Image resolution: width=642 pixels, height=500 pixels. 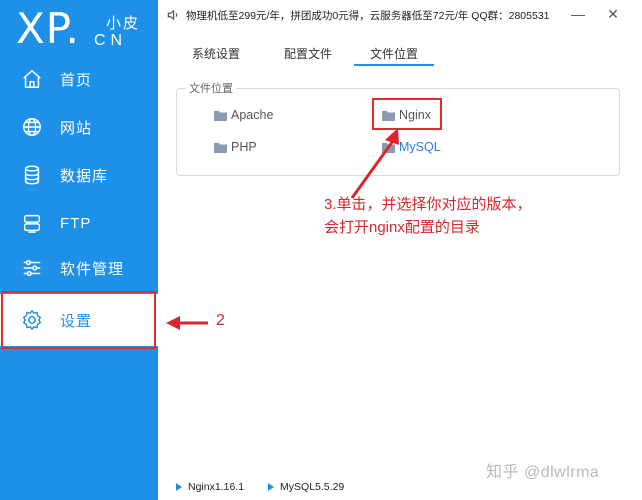 I want to click on annotation-arrows, so click(x=282, y=229).